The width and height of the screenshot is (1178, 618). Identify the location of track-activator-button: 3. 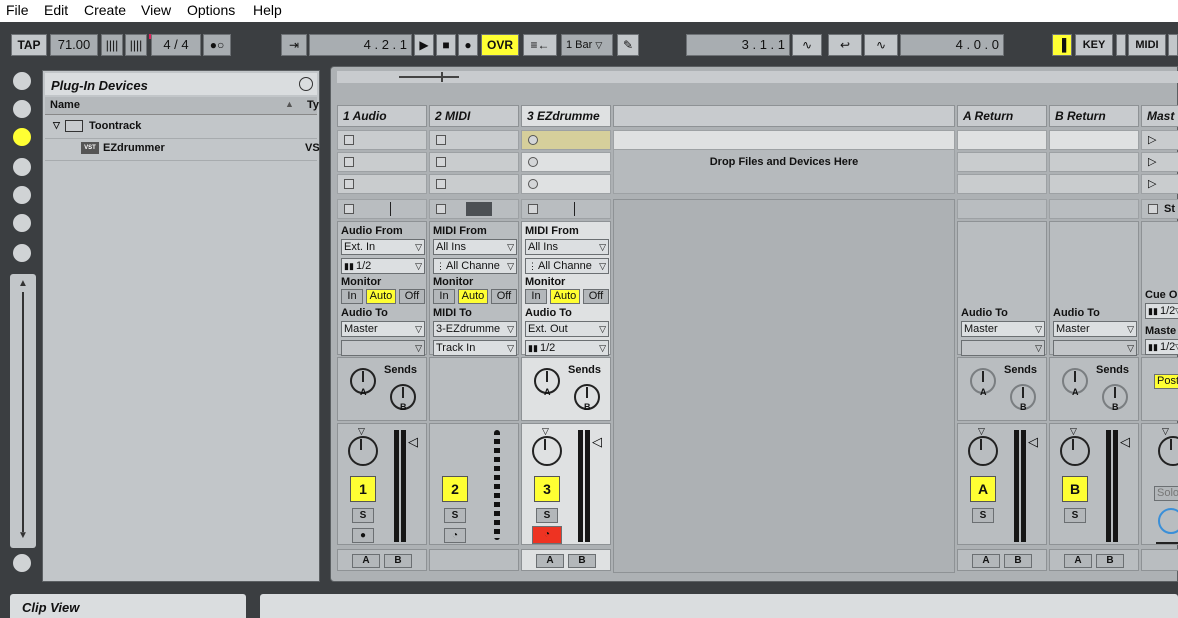
(547, 489).